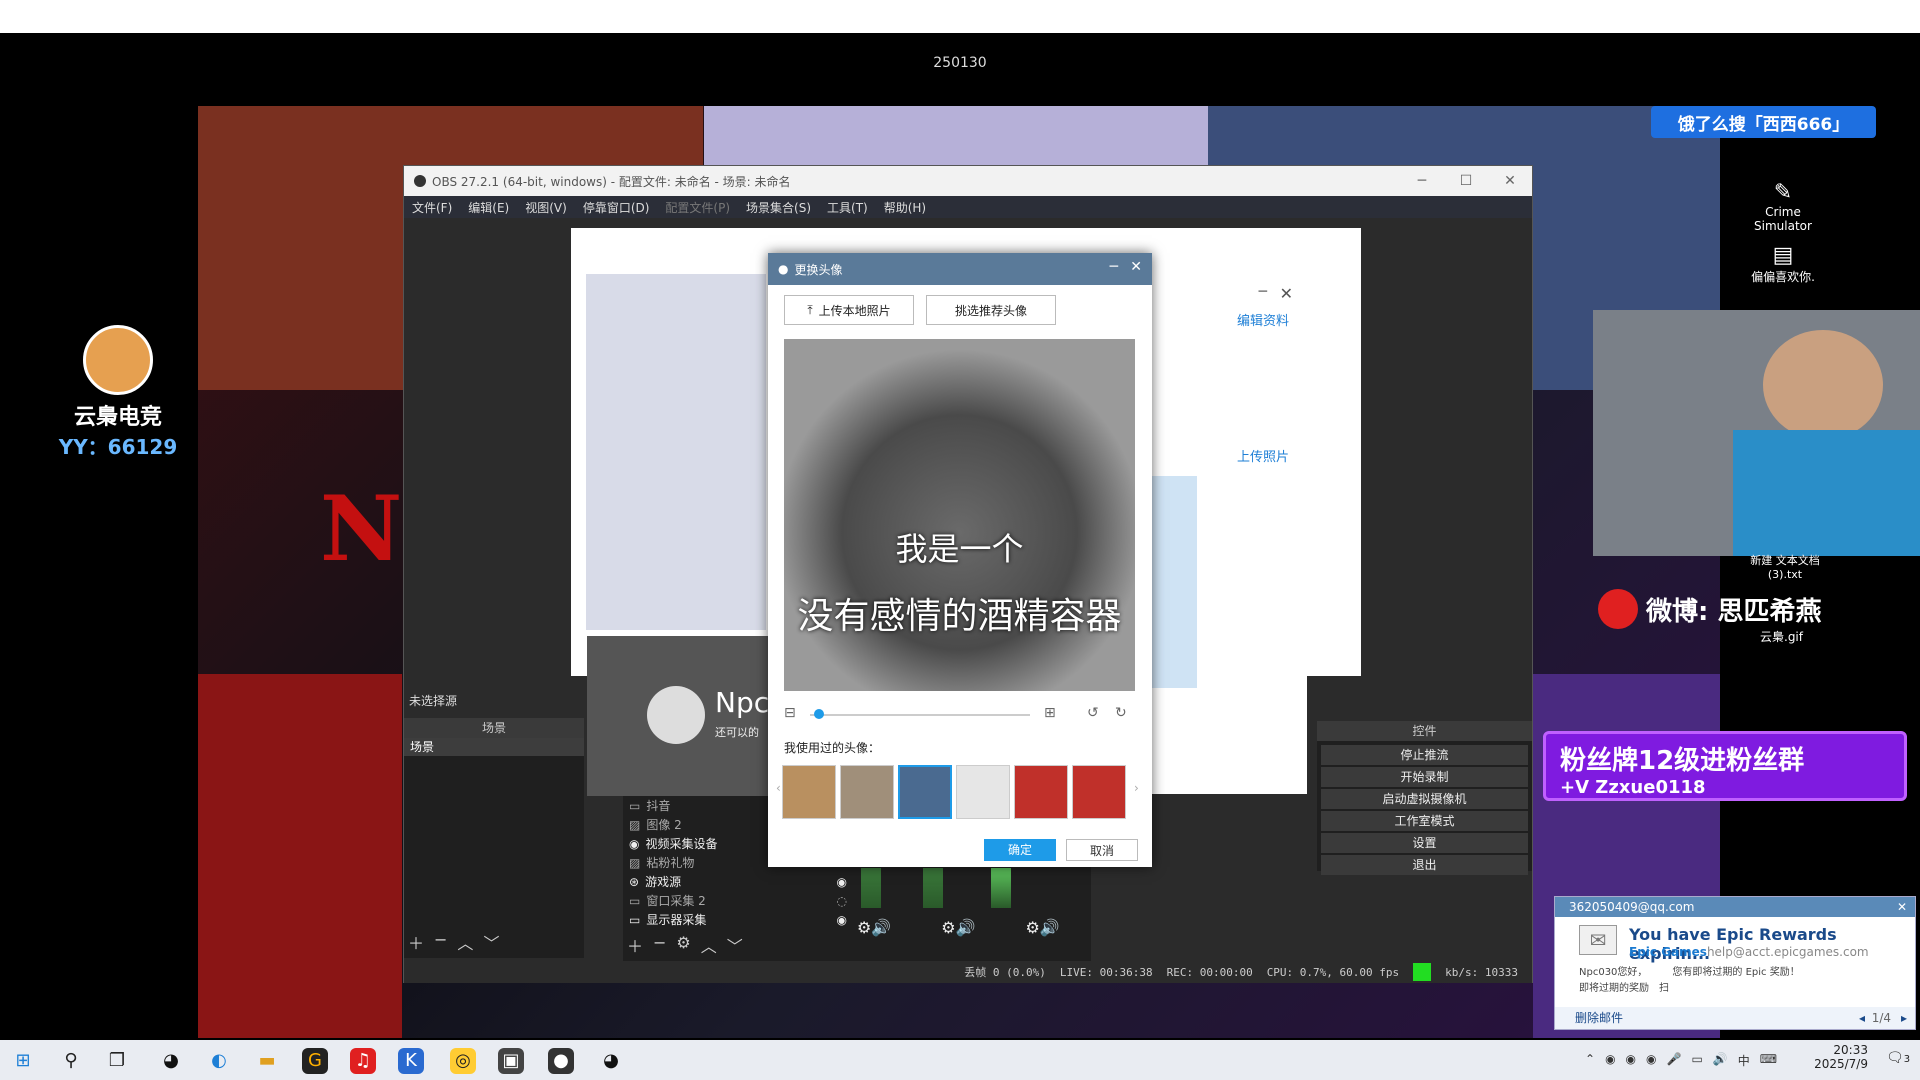  I want to click on rotate-left-icon: ↺, so click(1093, 713).